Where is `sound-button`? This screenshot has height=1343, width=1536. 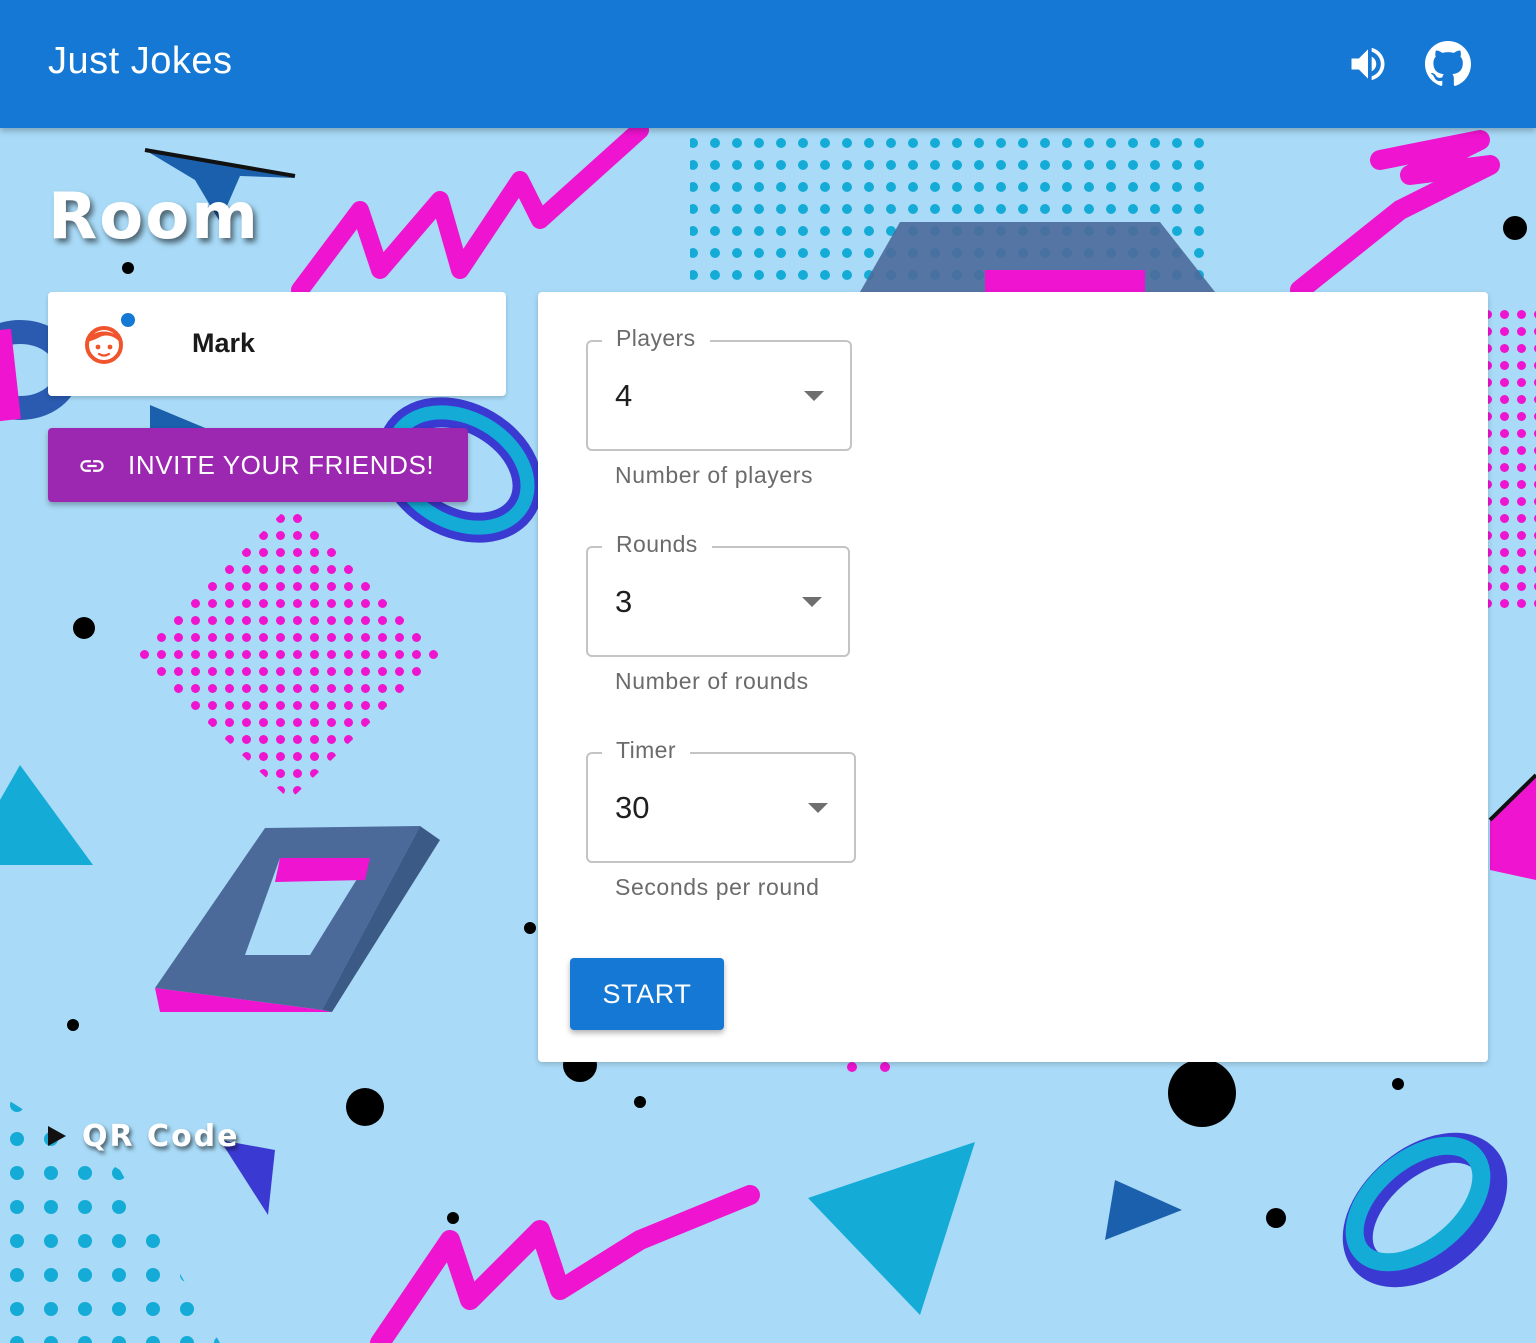
sound-button is located at coordinates (1368, 64).